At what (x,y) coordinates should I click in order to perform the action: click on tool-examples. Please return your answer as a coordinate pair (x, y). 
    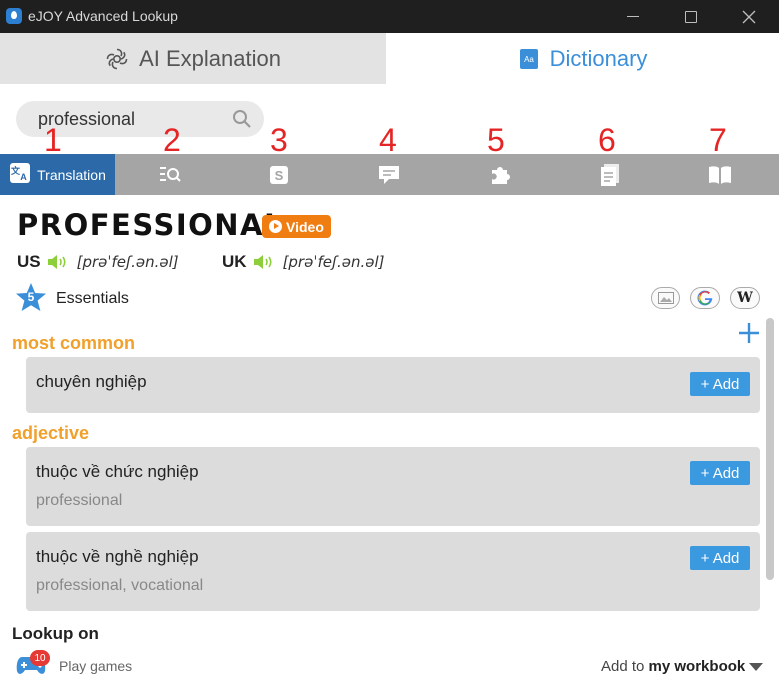
    Looking at the image, I should click on (170, 174).